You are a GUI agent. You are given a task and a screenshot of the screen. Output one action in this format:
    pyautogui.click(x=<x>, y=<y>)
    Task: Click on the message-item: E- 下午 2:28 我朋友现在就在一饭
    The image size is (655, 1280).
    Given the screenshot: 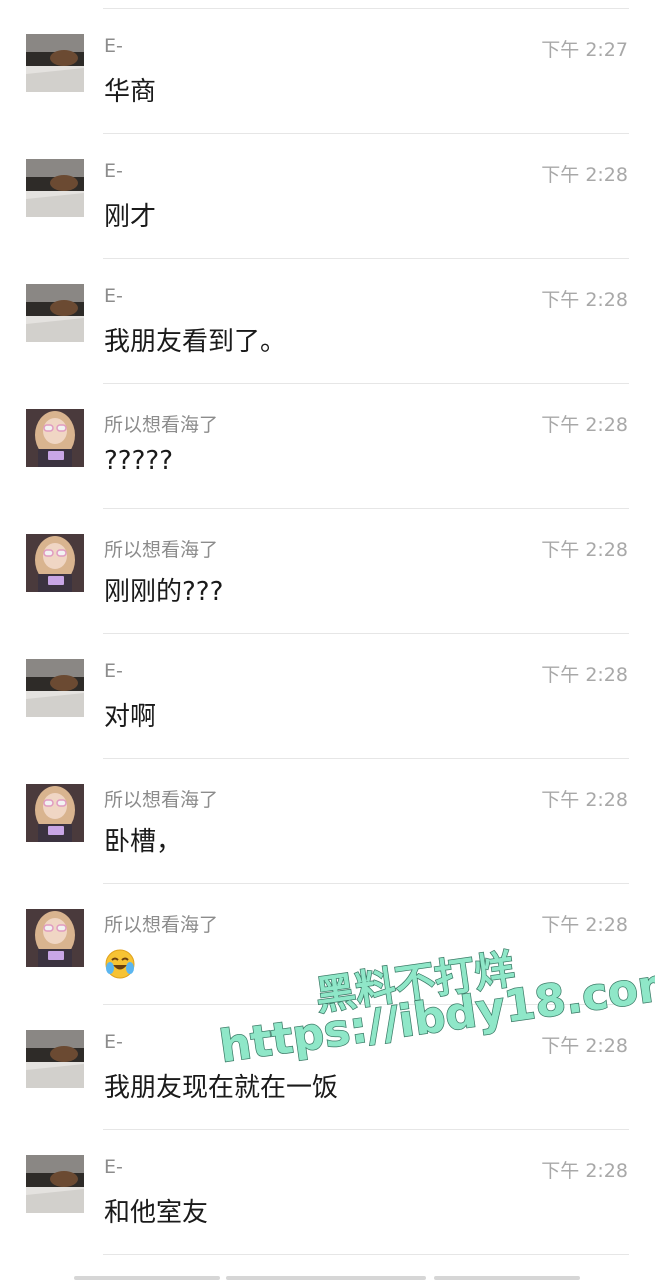 What is the action you would take?
    pyautogui.click(x=327, y=1067)
    